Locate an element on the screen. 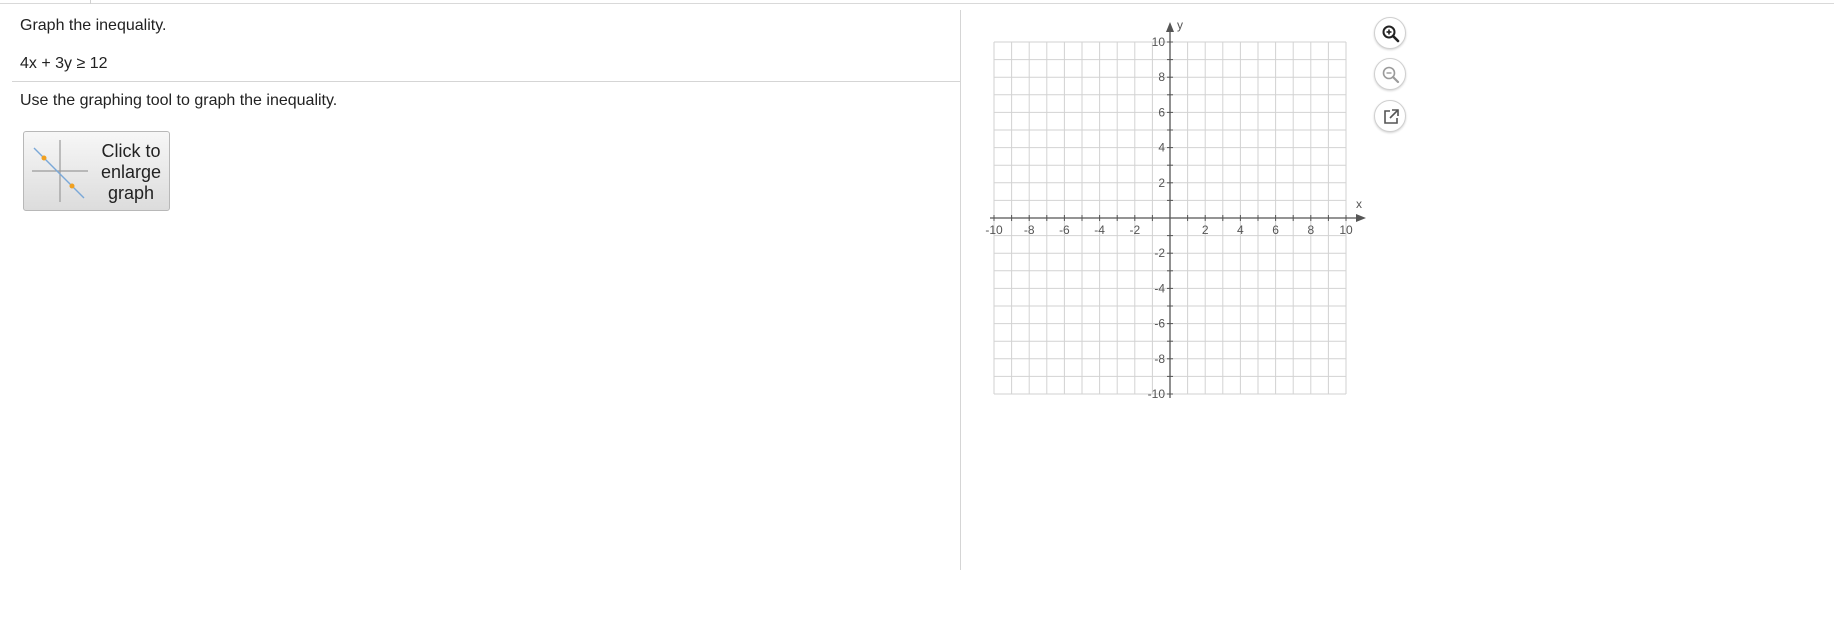 The width and height of the screenshot is (1834, 636). open-external-button is located at coordinates (1390, 116).